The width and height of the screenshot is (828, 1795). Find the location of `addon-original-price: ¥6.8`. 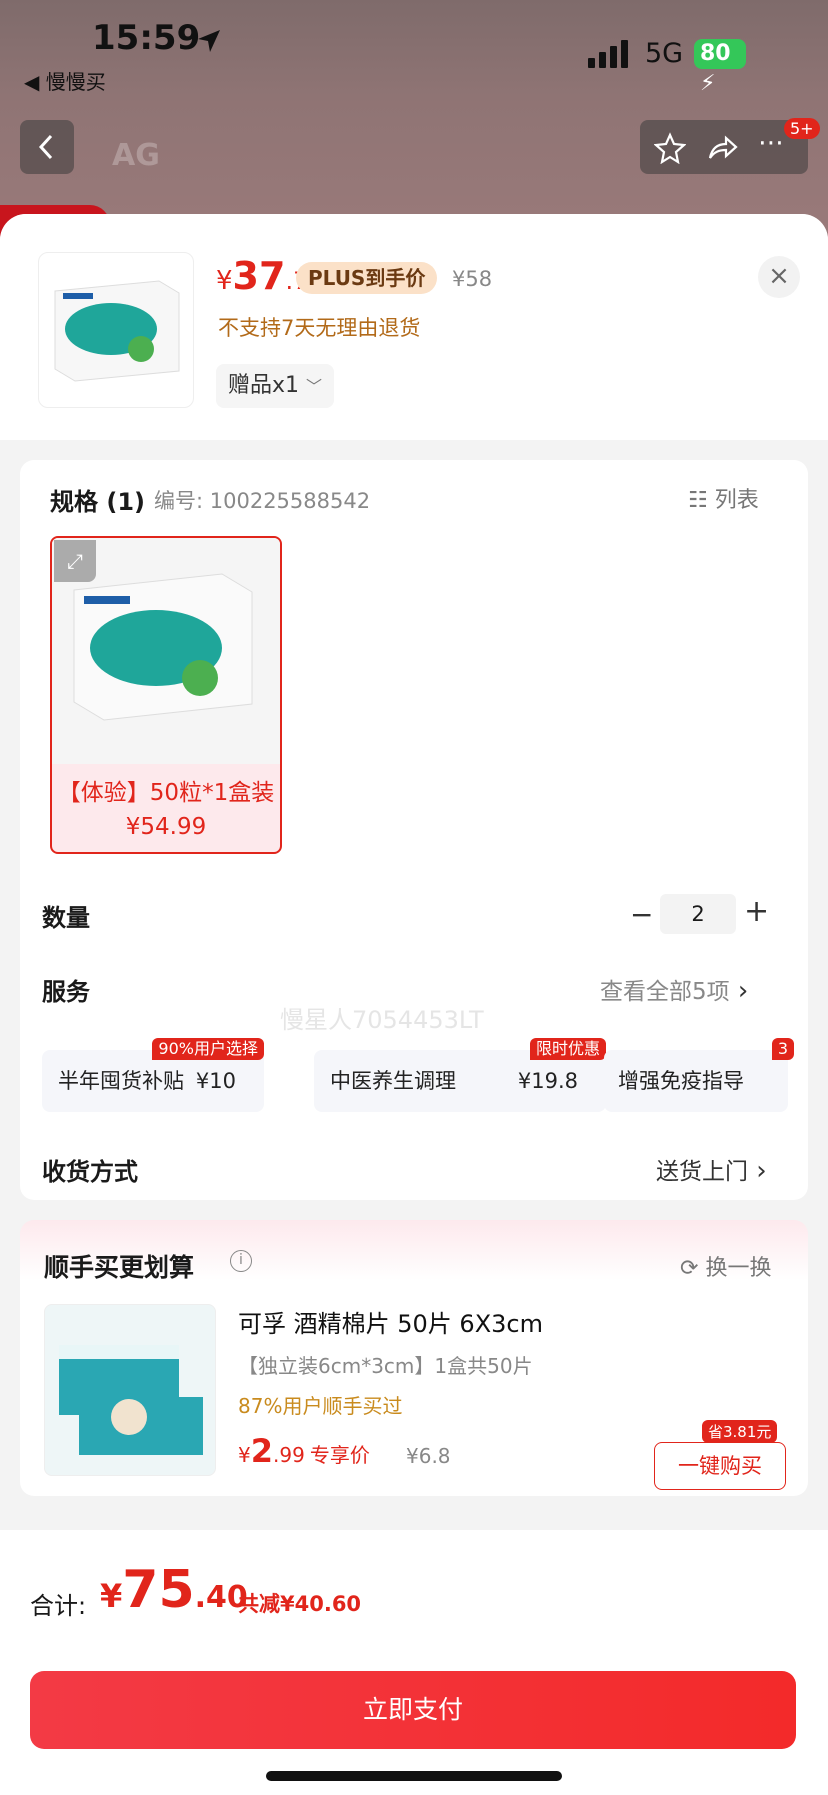

addon-original-price: ¥6.8 is located at coordinates (428, 1456).